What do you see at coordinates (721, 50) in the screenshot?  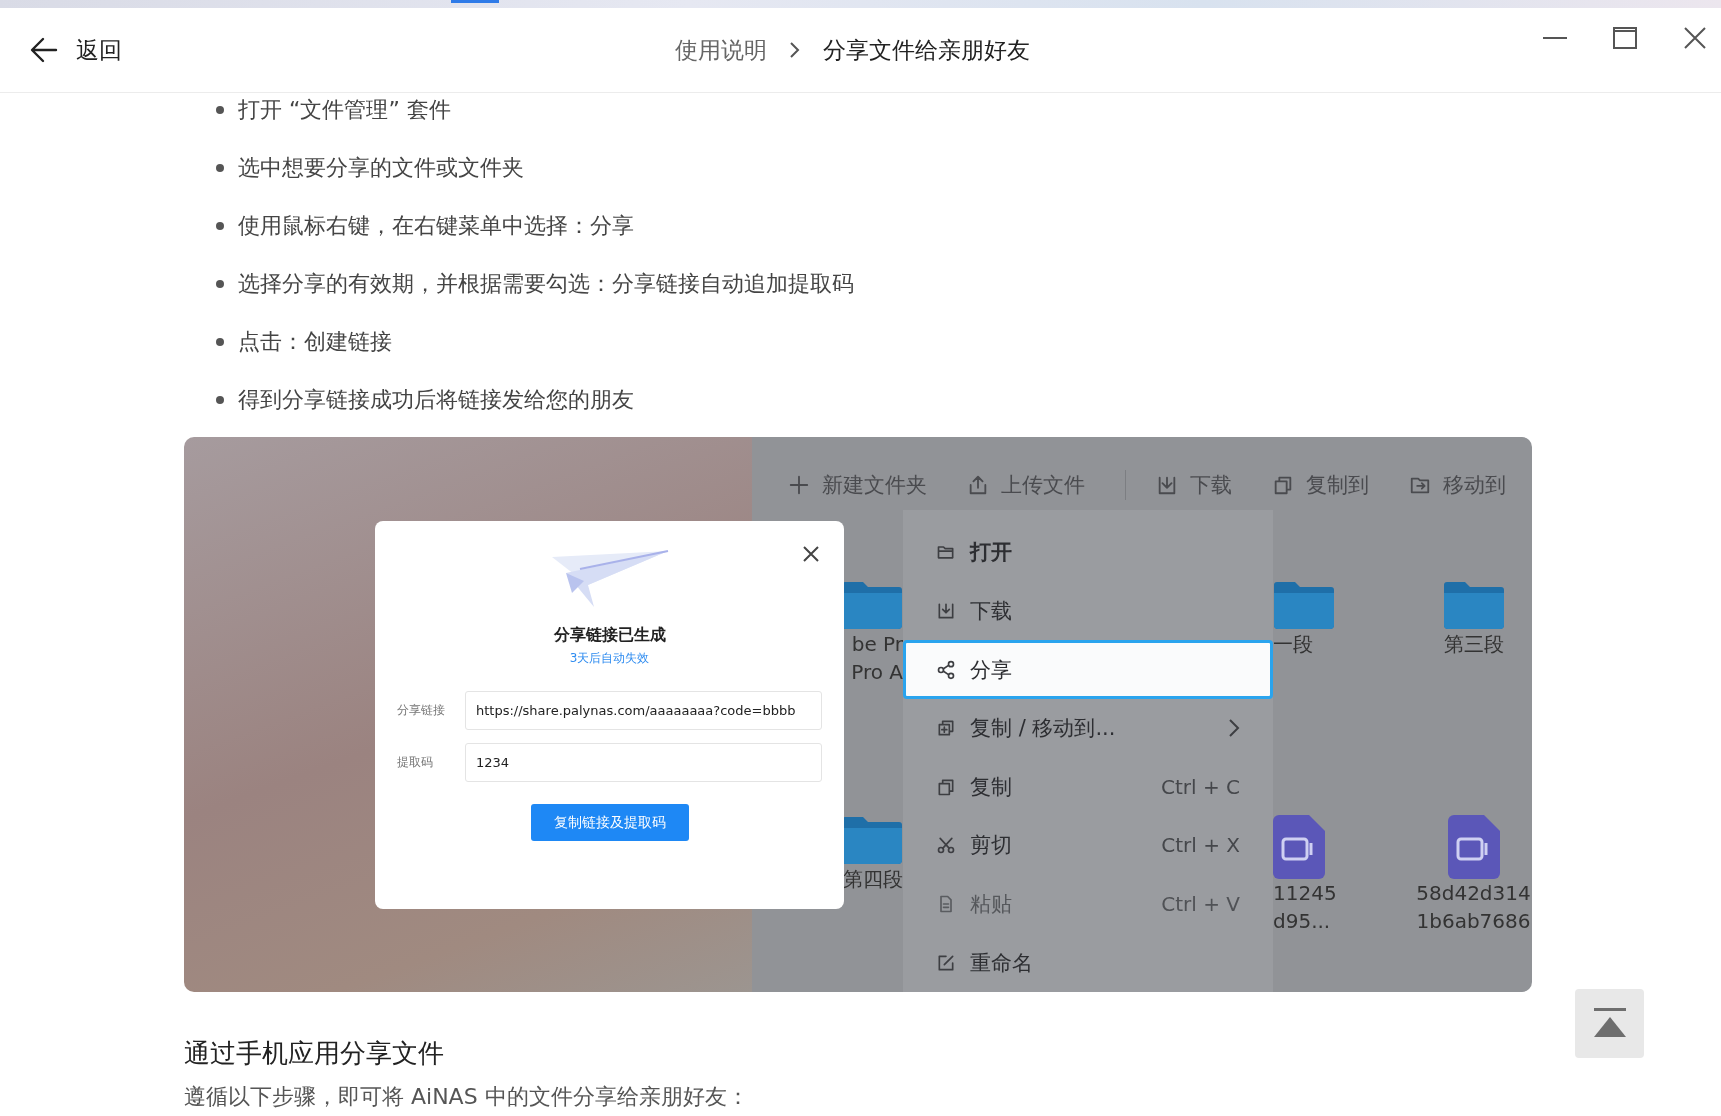 I see `breadcrumb-item: 使用说明` at bounding box center [721, 50].